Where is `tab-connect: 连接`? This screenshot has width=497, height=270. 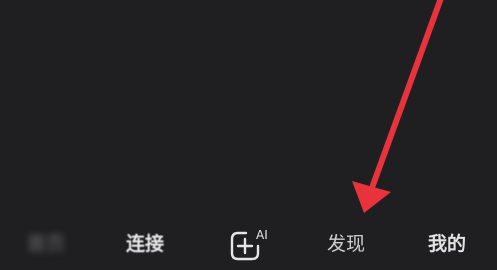 tab-connect: 连接 is located at coordinates (145, 244).